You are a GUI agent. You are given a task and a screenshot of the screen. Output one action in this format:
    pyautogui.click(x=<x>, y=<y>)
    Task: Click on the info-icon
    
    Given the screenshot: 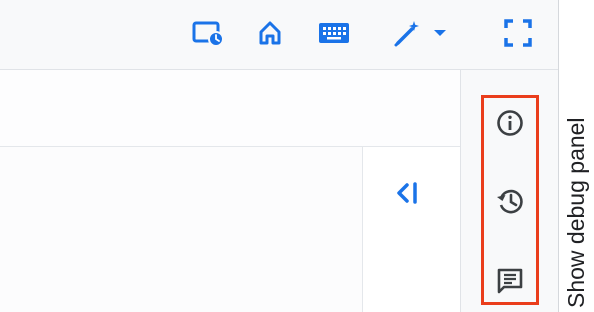 What is the action you would take?
    pyautogui.click(x=510, y=123)
    